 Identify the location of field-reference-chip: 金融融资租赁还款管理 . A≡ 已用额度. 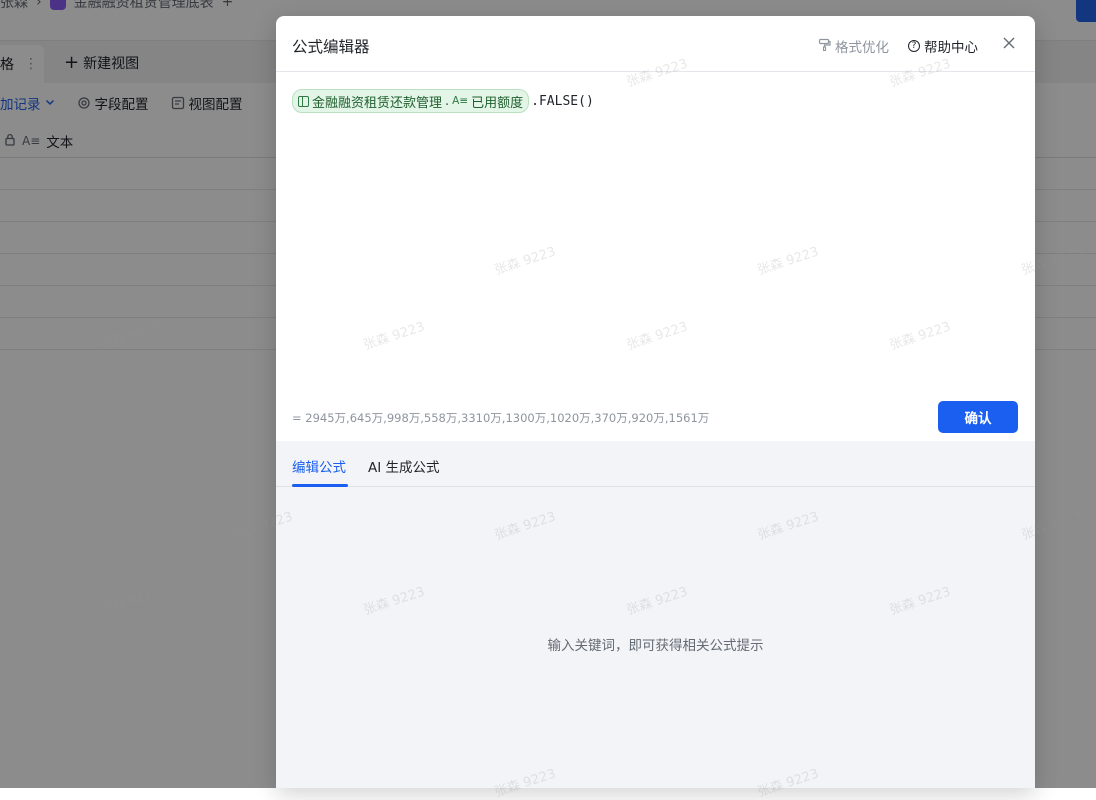
(411, 101).